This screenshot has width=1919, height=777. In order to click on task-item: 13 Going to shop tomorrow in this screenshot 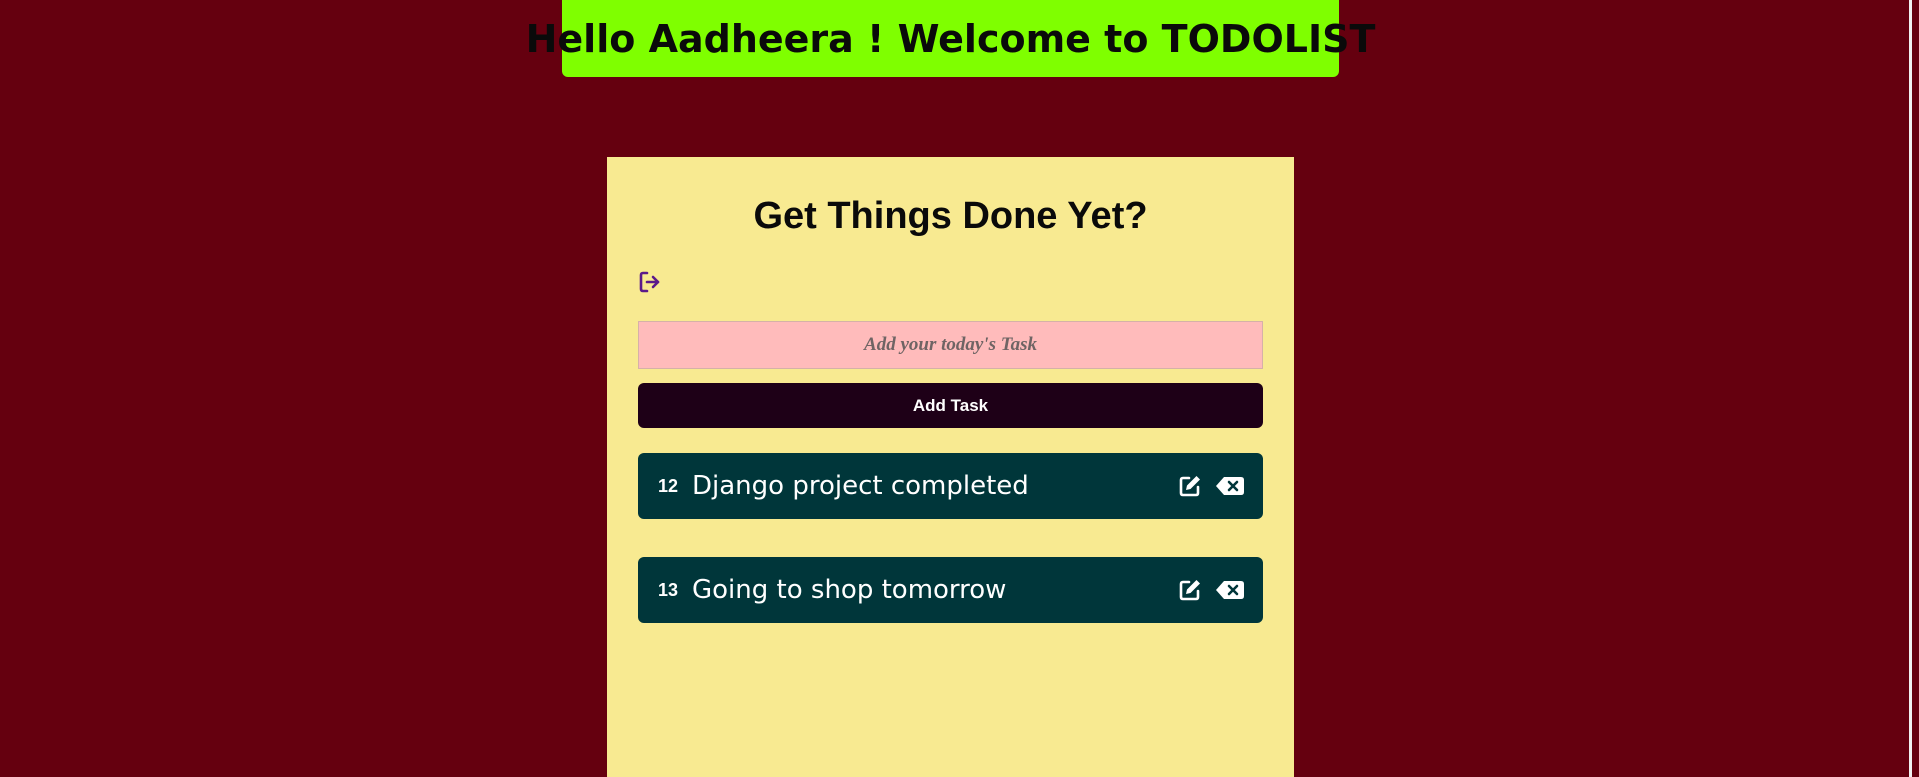, I will do `click(950, 590)`.